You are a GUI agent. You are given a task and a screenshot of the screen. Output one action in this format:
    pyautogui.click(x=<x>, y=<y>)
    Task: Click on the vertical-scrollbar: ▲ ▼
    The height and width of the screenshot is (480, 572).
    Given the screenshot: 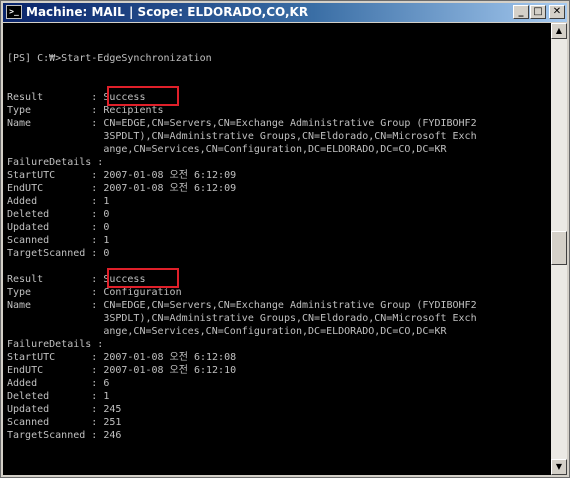 What is the action you would take?
    pyautogui.click(x=559, y=249)
    